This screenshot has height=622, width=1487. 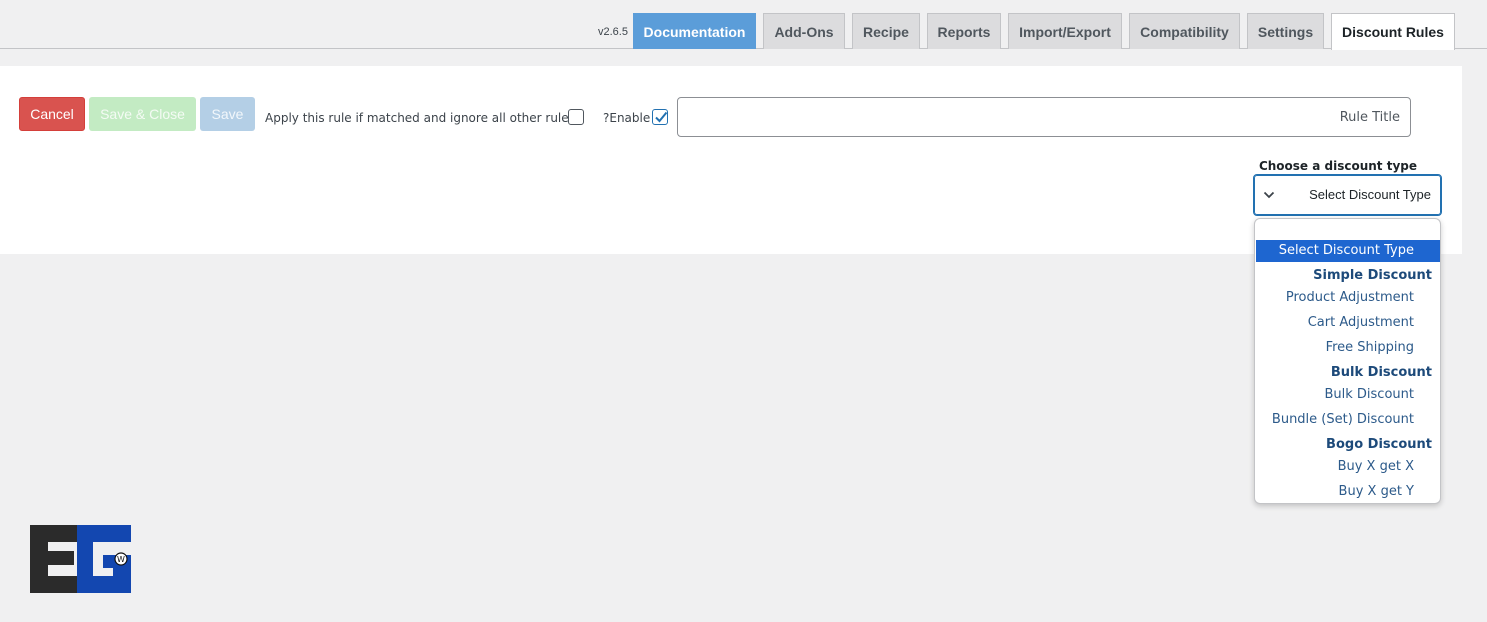 What do you see at coordinates (80, 559) in the screenshot?
I see `eg-logo-icon: W` at bounding box center [80, 559].